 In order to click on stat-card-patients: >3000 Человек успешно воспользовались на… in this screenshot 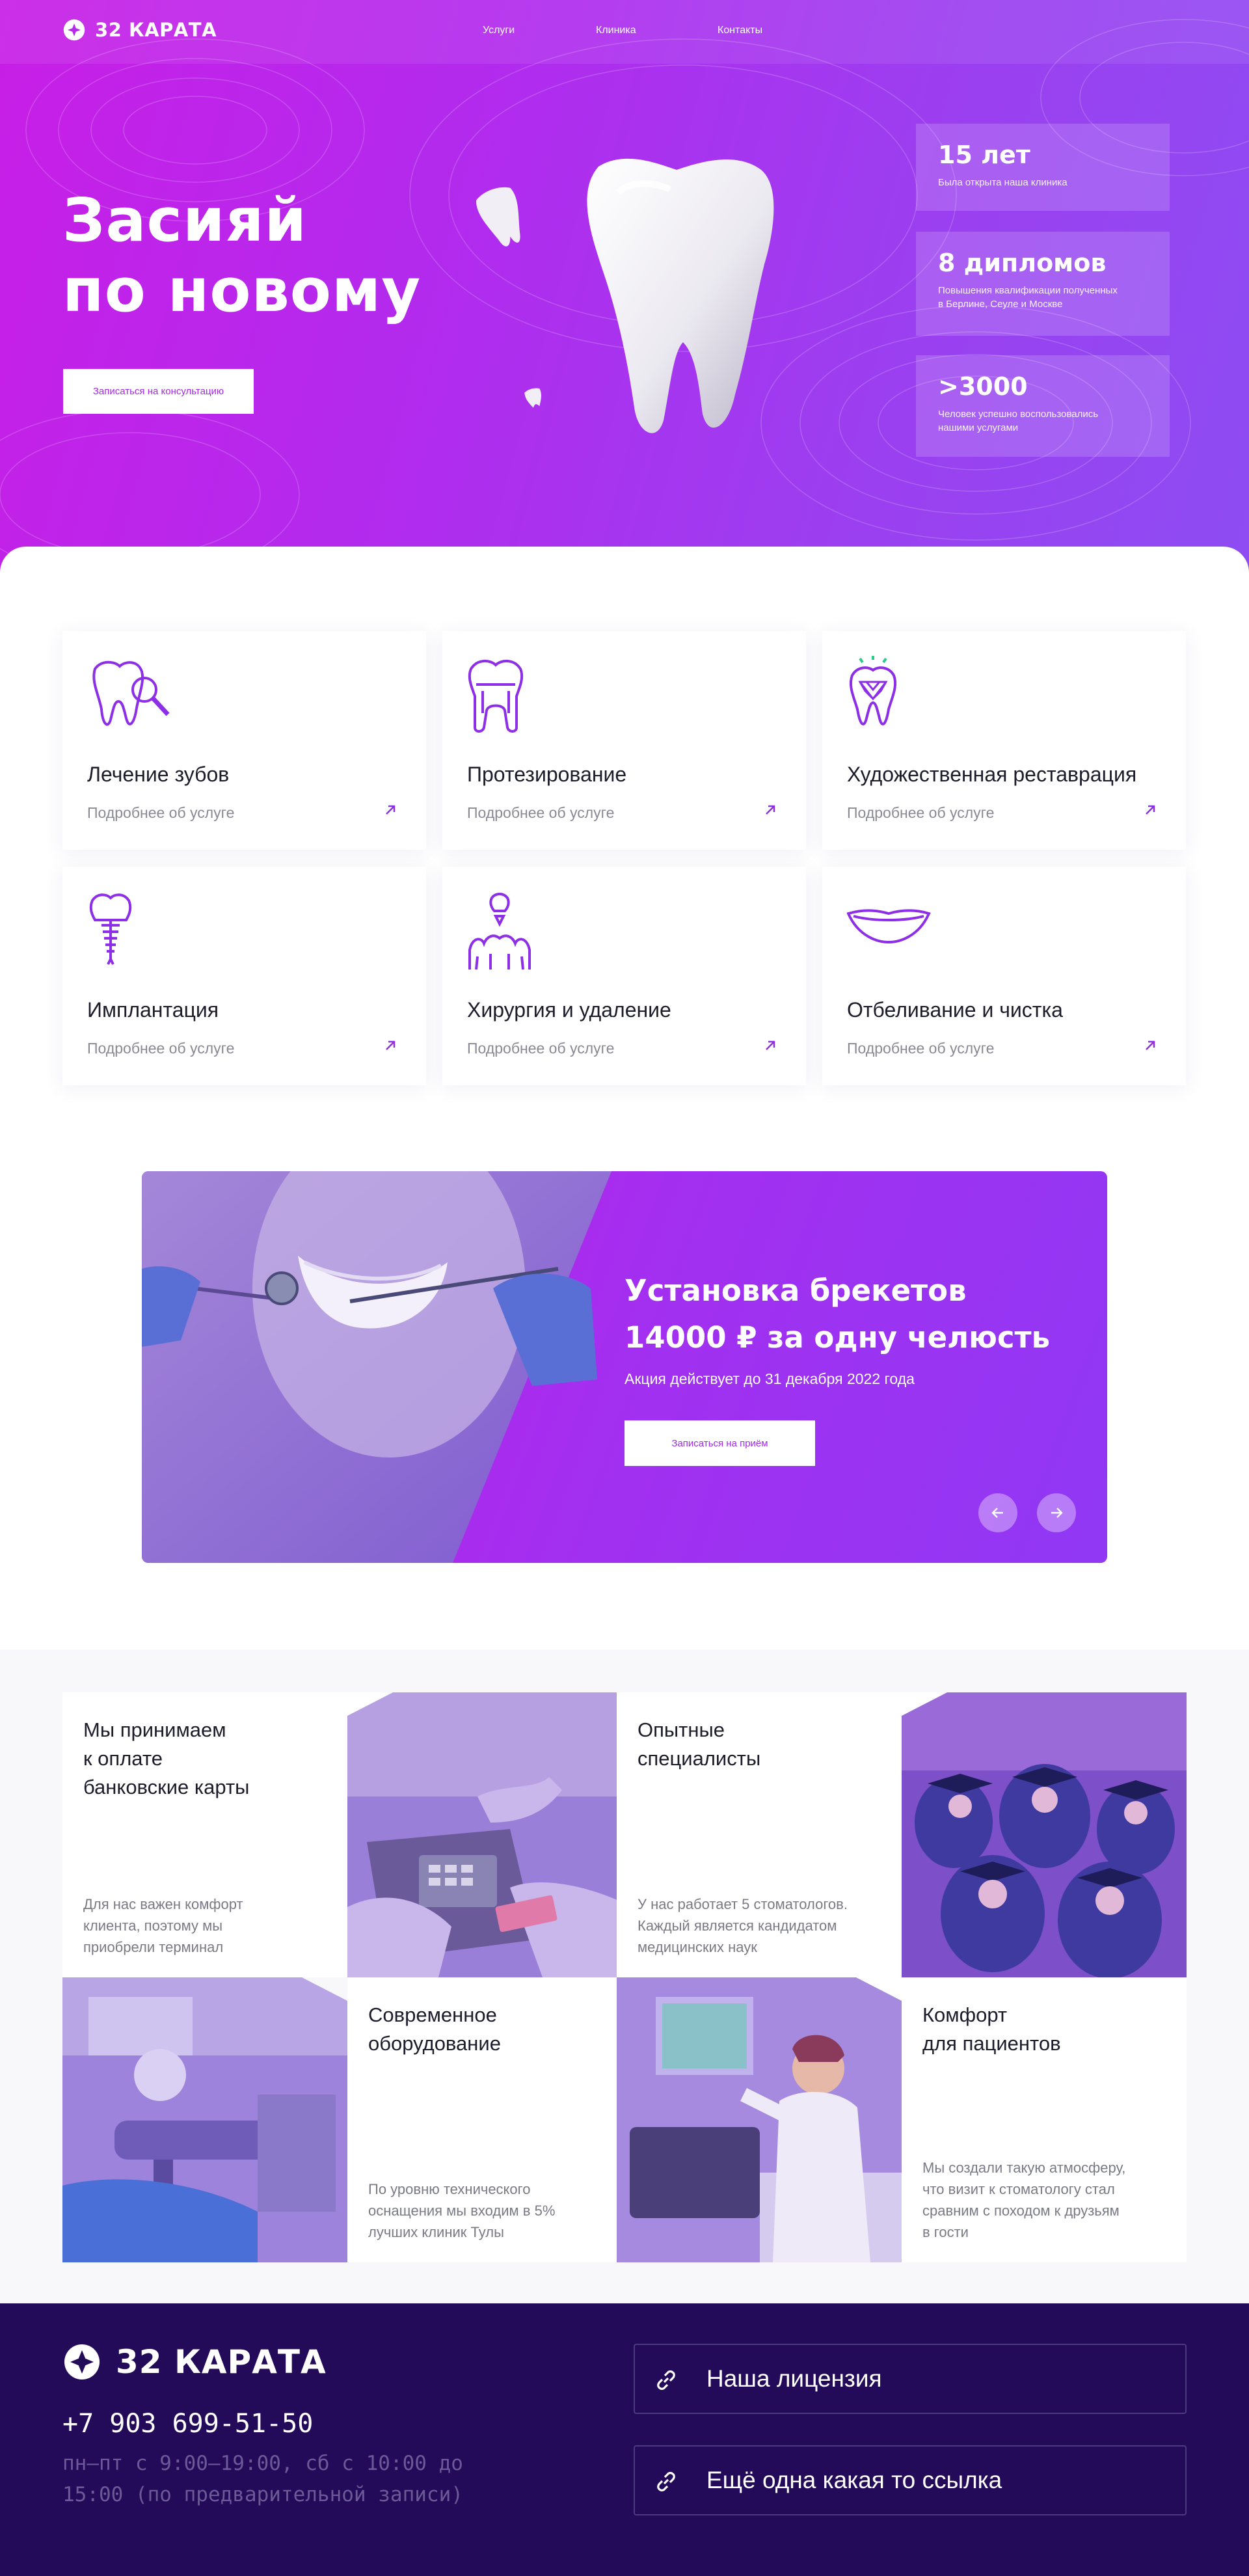, I will do `click(1043, 406)`.